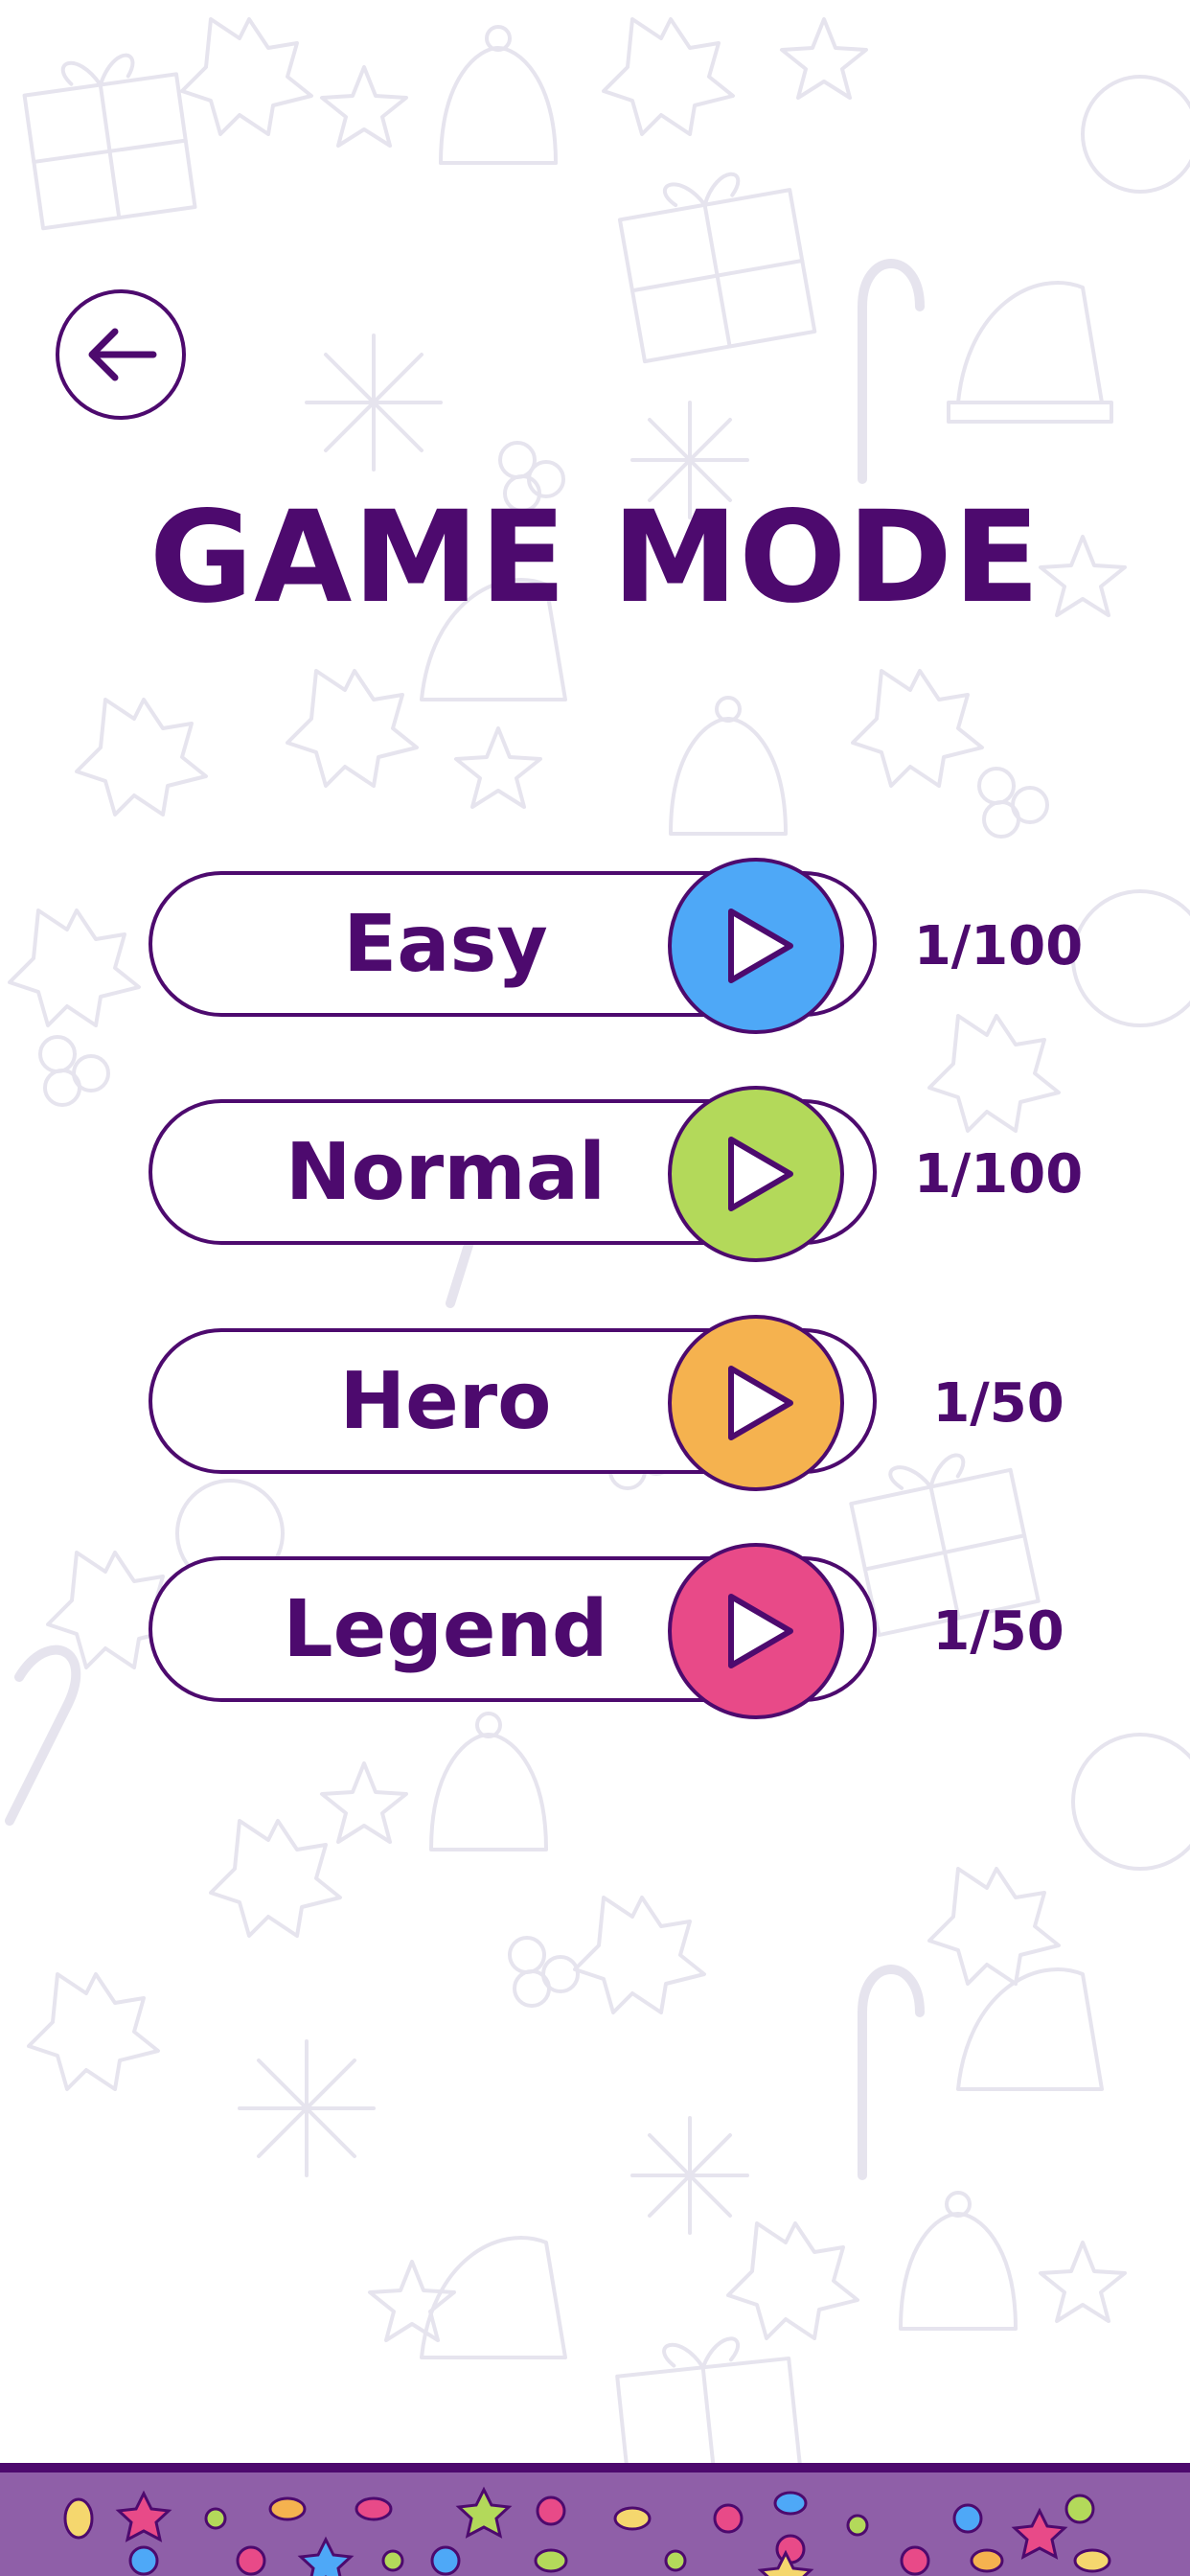 The width and height of the screenshot is (1190, 2576). What do you see at coordinates (615, 946) in the screenshot?
I see `mode-row-easy: Easy 1/100` at bounding box center [615, 946].